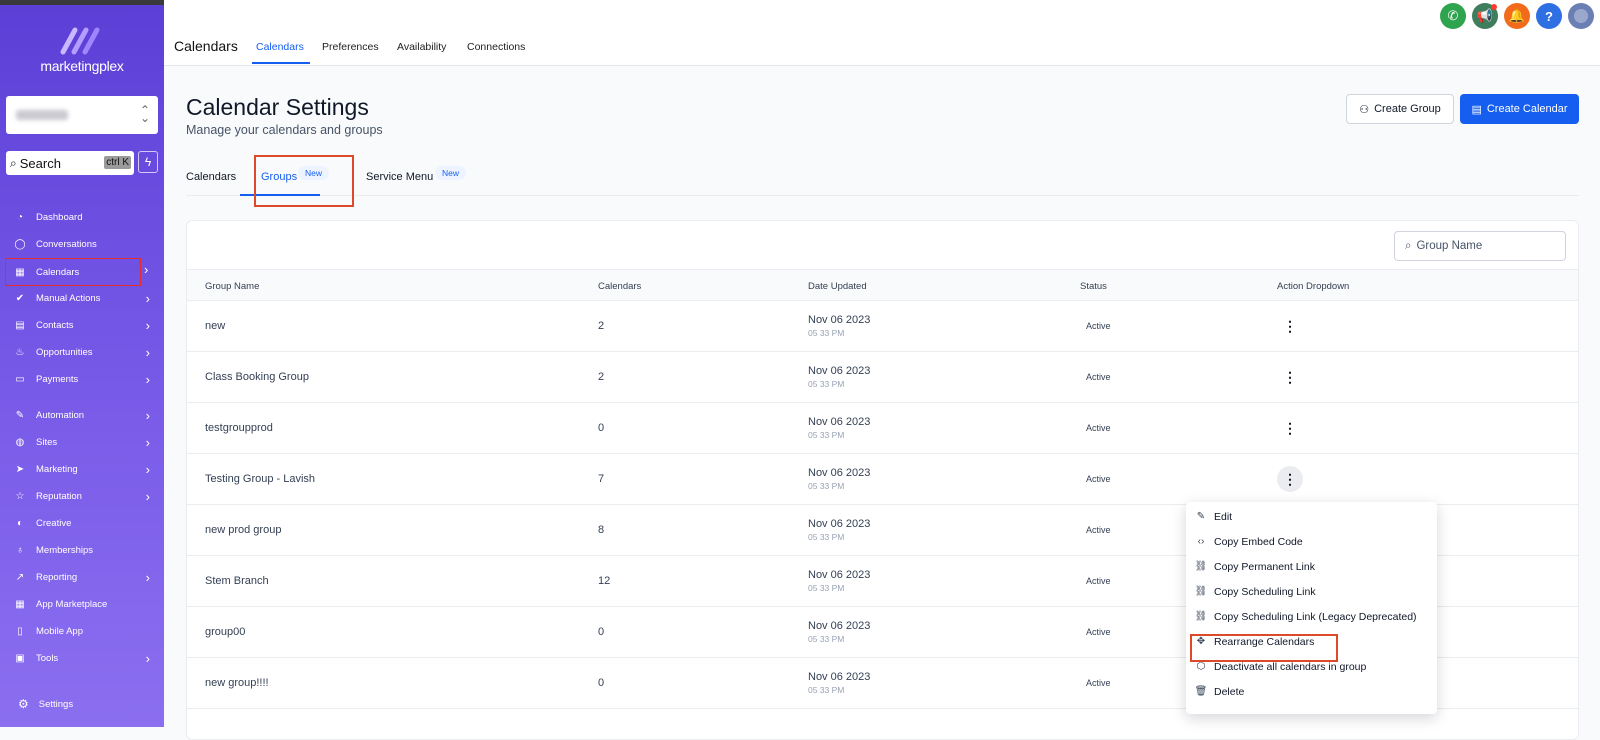  Describe the element at coordinates (82, 658) in the screenshot. I see `sidebar-item-tools: ▣ Tools ›` at that location.